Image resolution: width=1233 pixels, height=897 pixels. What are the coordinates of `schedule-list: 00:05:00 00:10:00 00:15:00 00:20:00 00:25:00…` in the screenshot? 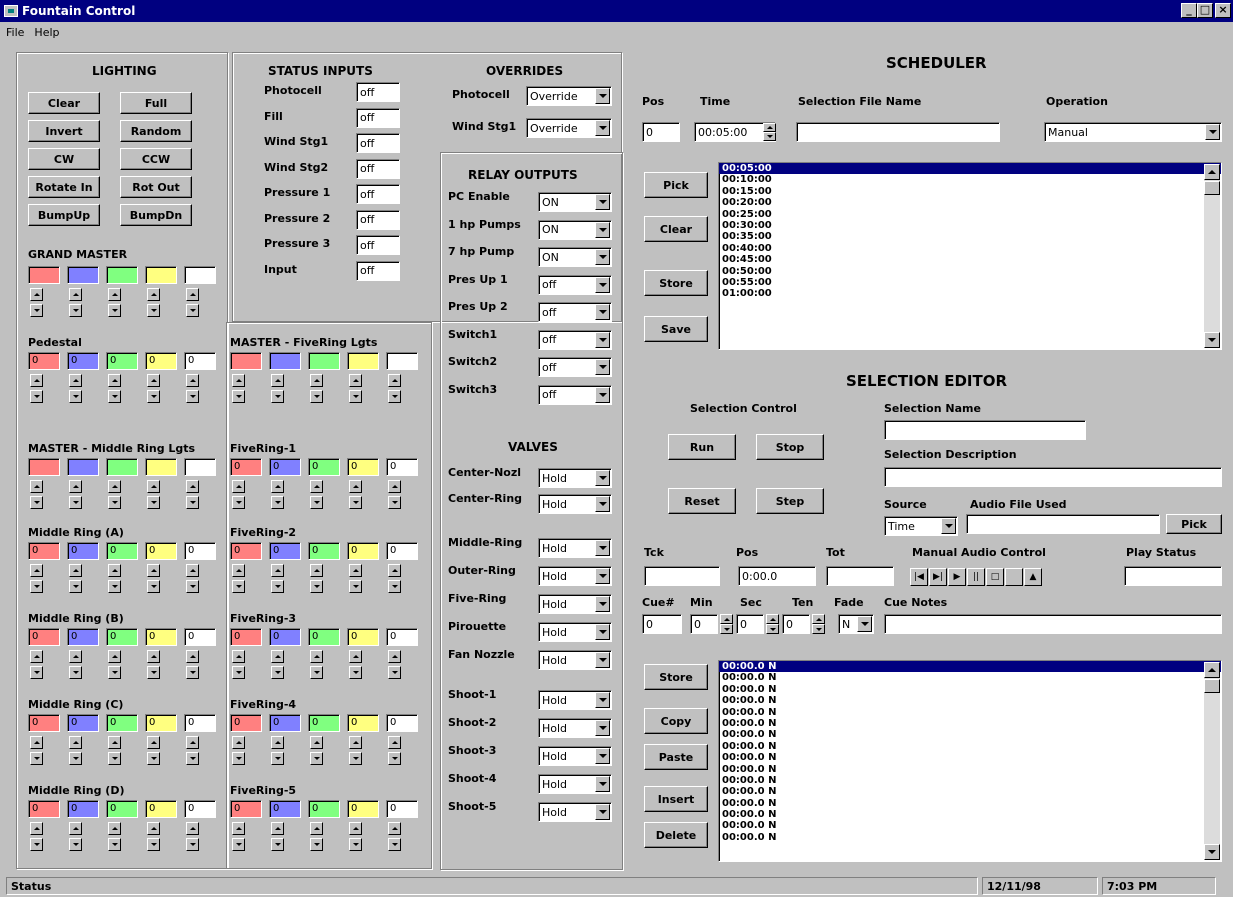 It's located at (970, 256).